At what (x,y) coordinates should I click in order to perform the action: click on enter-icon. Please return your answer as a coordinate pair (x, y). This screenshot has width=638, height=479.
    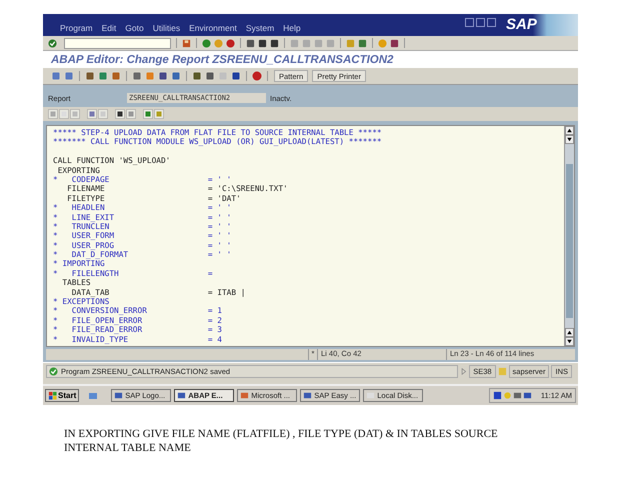
    Looking at the image, I should click on (52, 43).